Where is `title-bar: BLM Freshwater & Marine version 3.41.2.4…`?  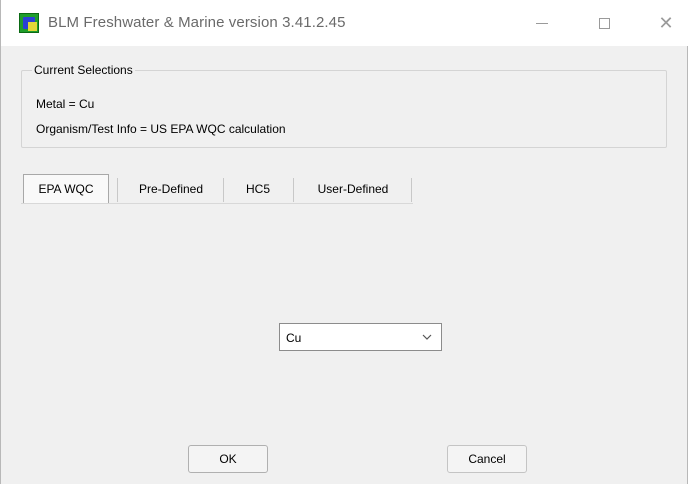 title-bar: BLM Freshwater & Marine version 3.41.2.4… is located at coordinates (344, 23).